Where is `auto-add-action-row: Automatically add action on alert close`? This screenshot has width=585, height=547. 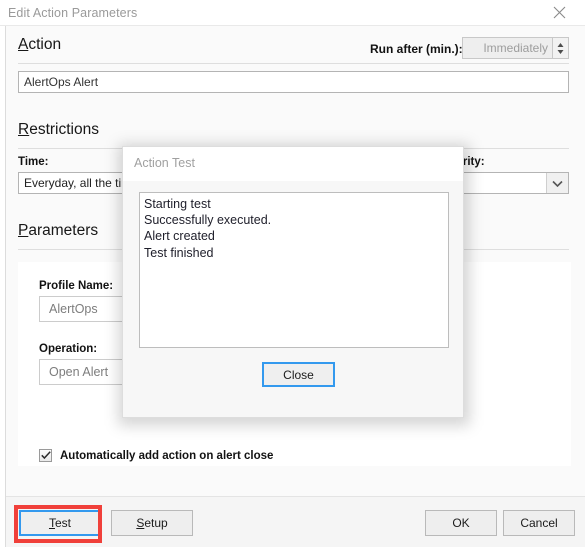
auto-add-action-row: Automatically add action on alert close is located at coordinates (156, 455).